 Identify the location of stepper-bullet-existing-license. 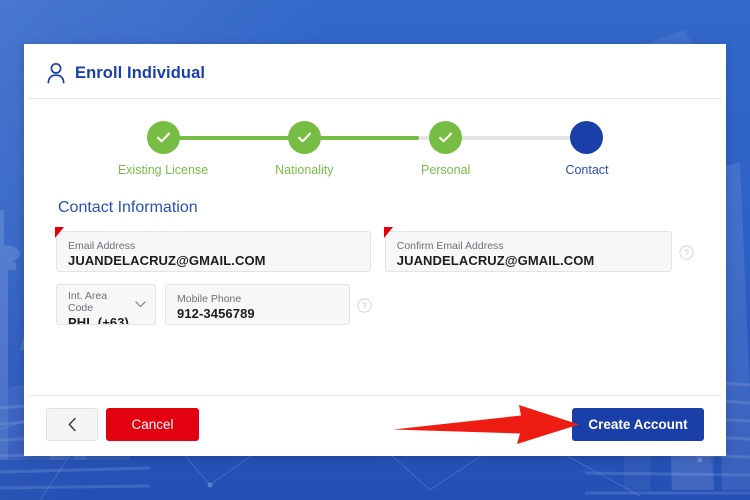
(163, 137).